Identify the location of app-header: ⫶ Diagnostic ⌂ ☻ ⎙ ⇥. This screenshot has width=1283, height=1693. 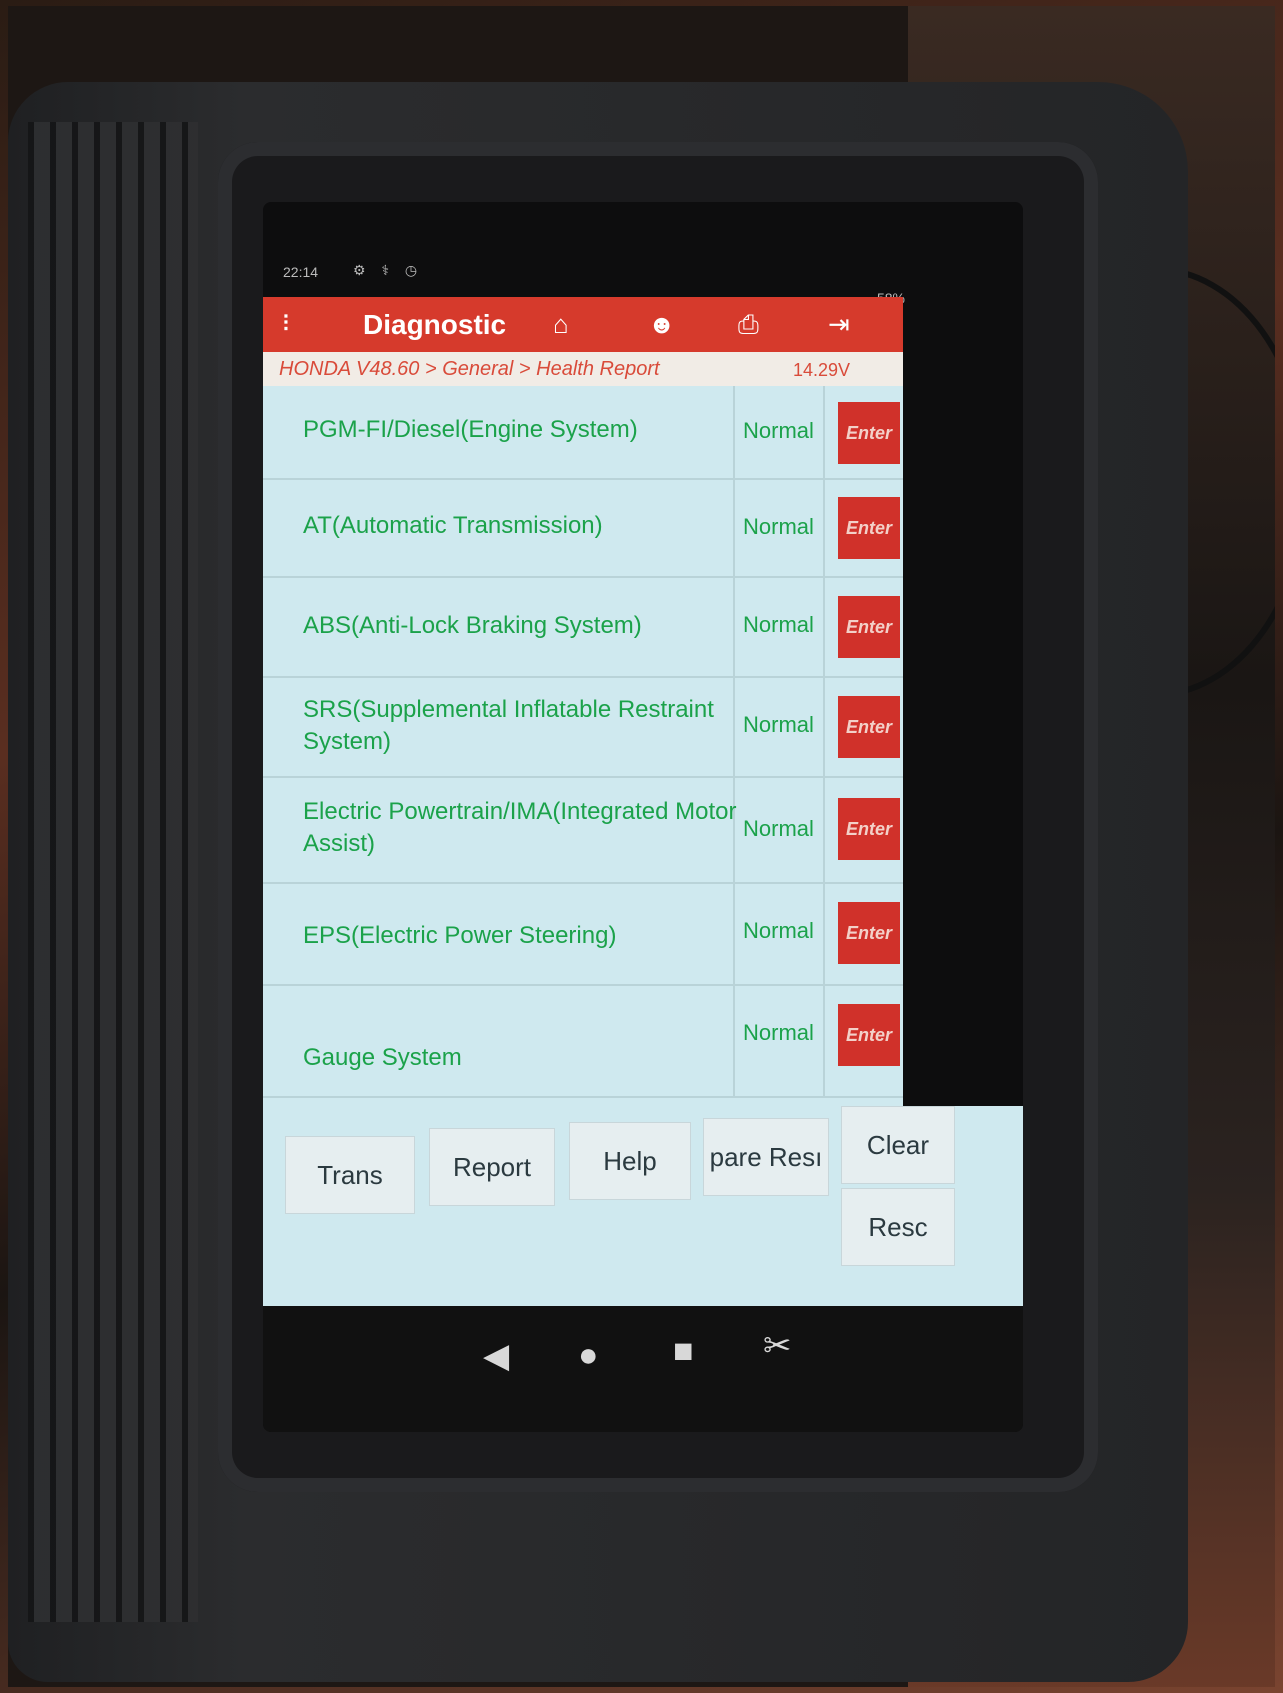
(583, 324).